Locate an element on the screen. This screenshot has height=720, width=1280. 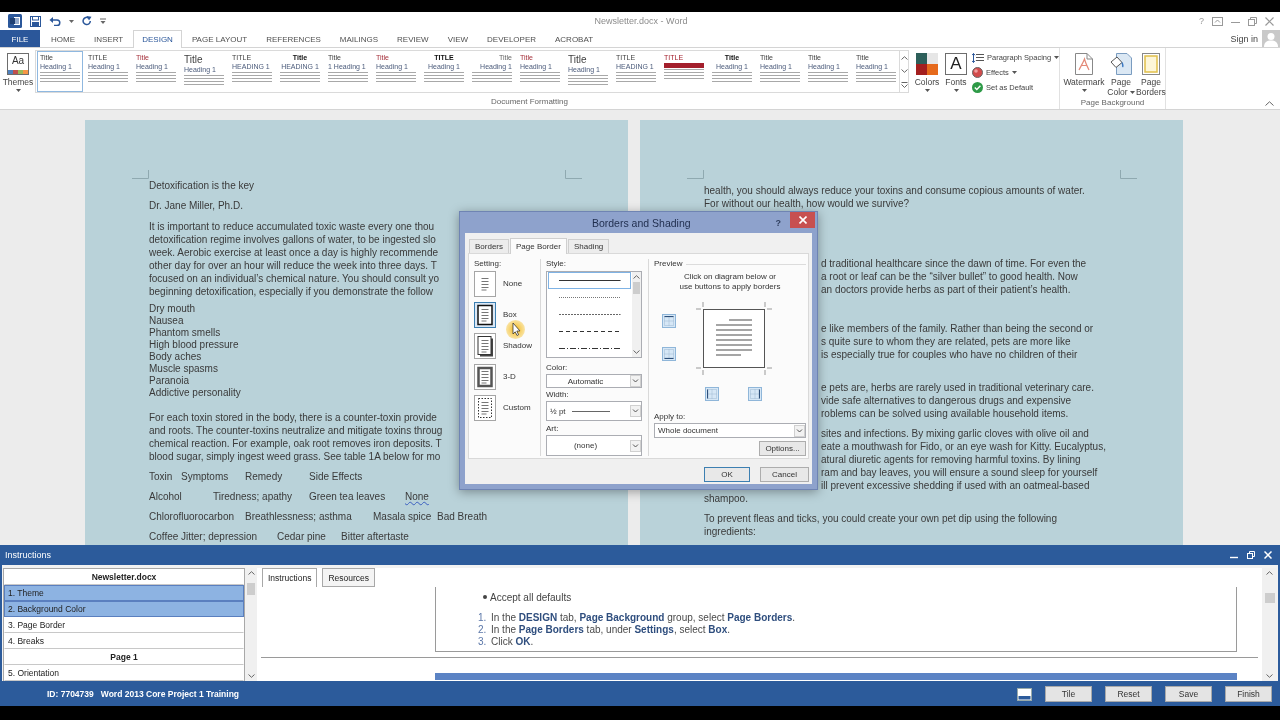
save-icon is located at coordinates (35, 21).